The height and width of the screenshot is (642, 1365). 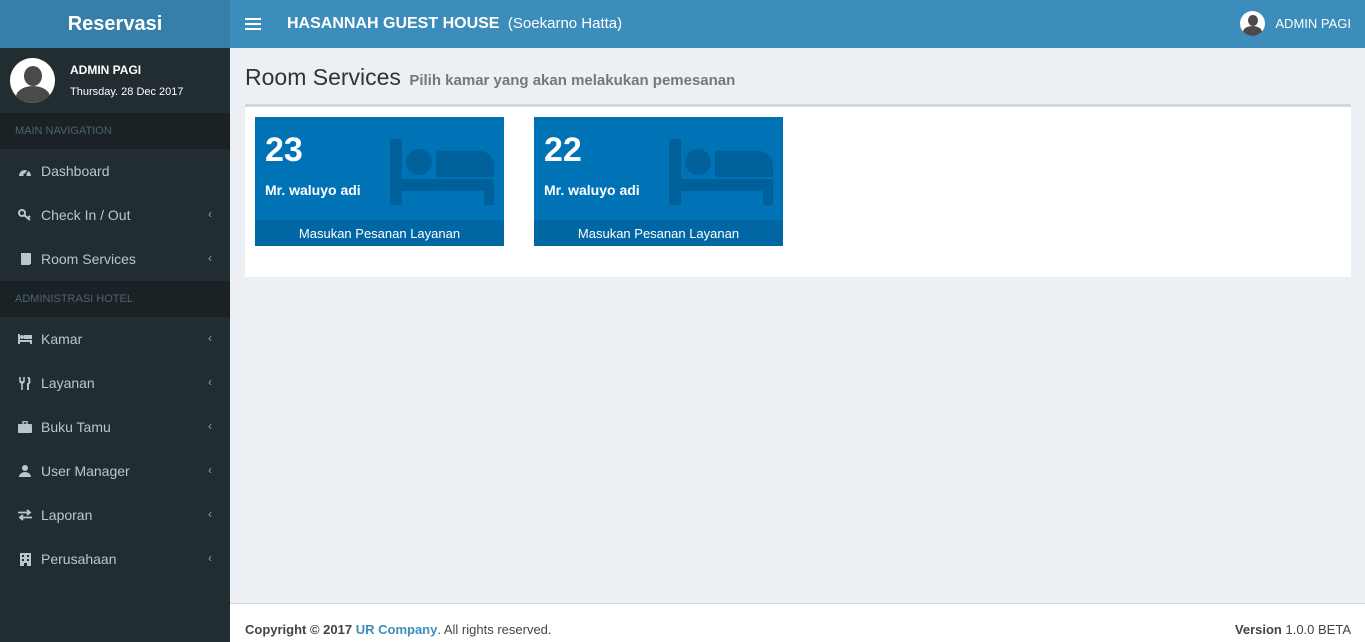 What do you see at coordinates (68, 383) in the screenshot?
I see `sidebar-item-label: Layanan` at bounding box center [68, 383].